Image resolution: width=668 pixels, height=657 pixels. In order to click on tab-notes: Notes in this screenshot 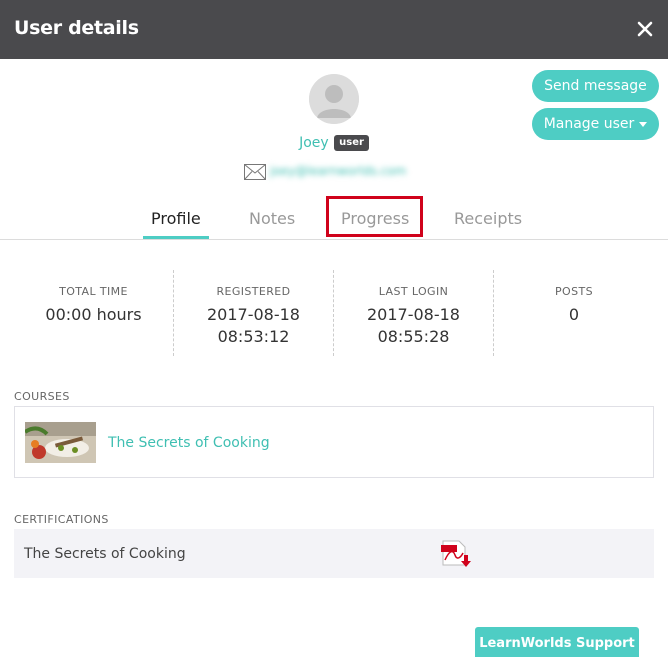, I will do `click(272, 218)`.